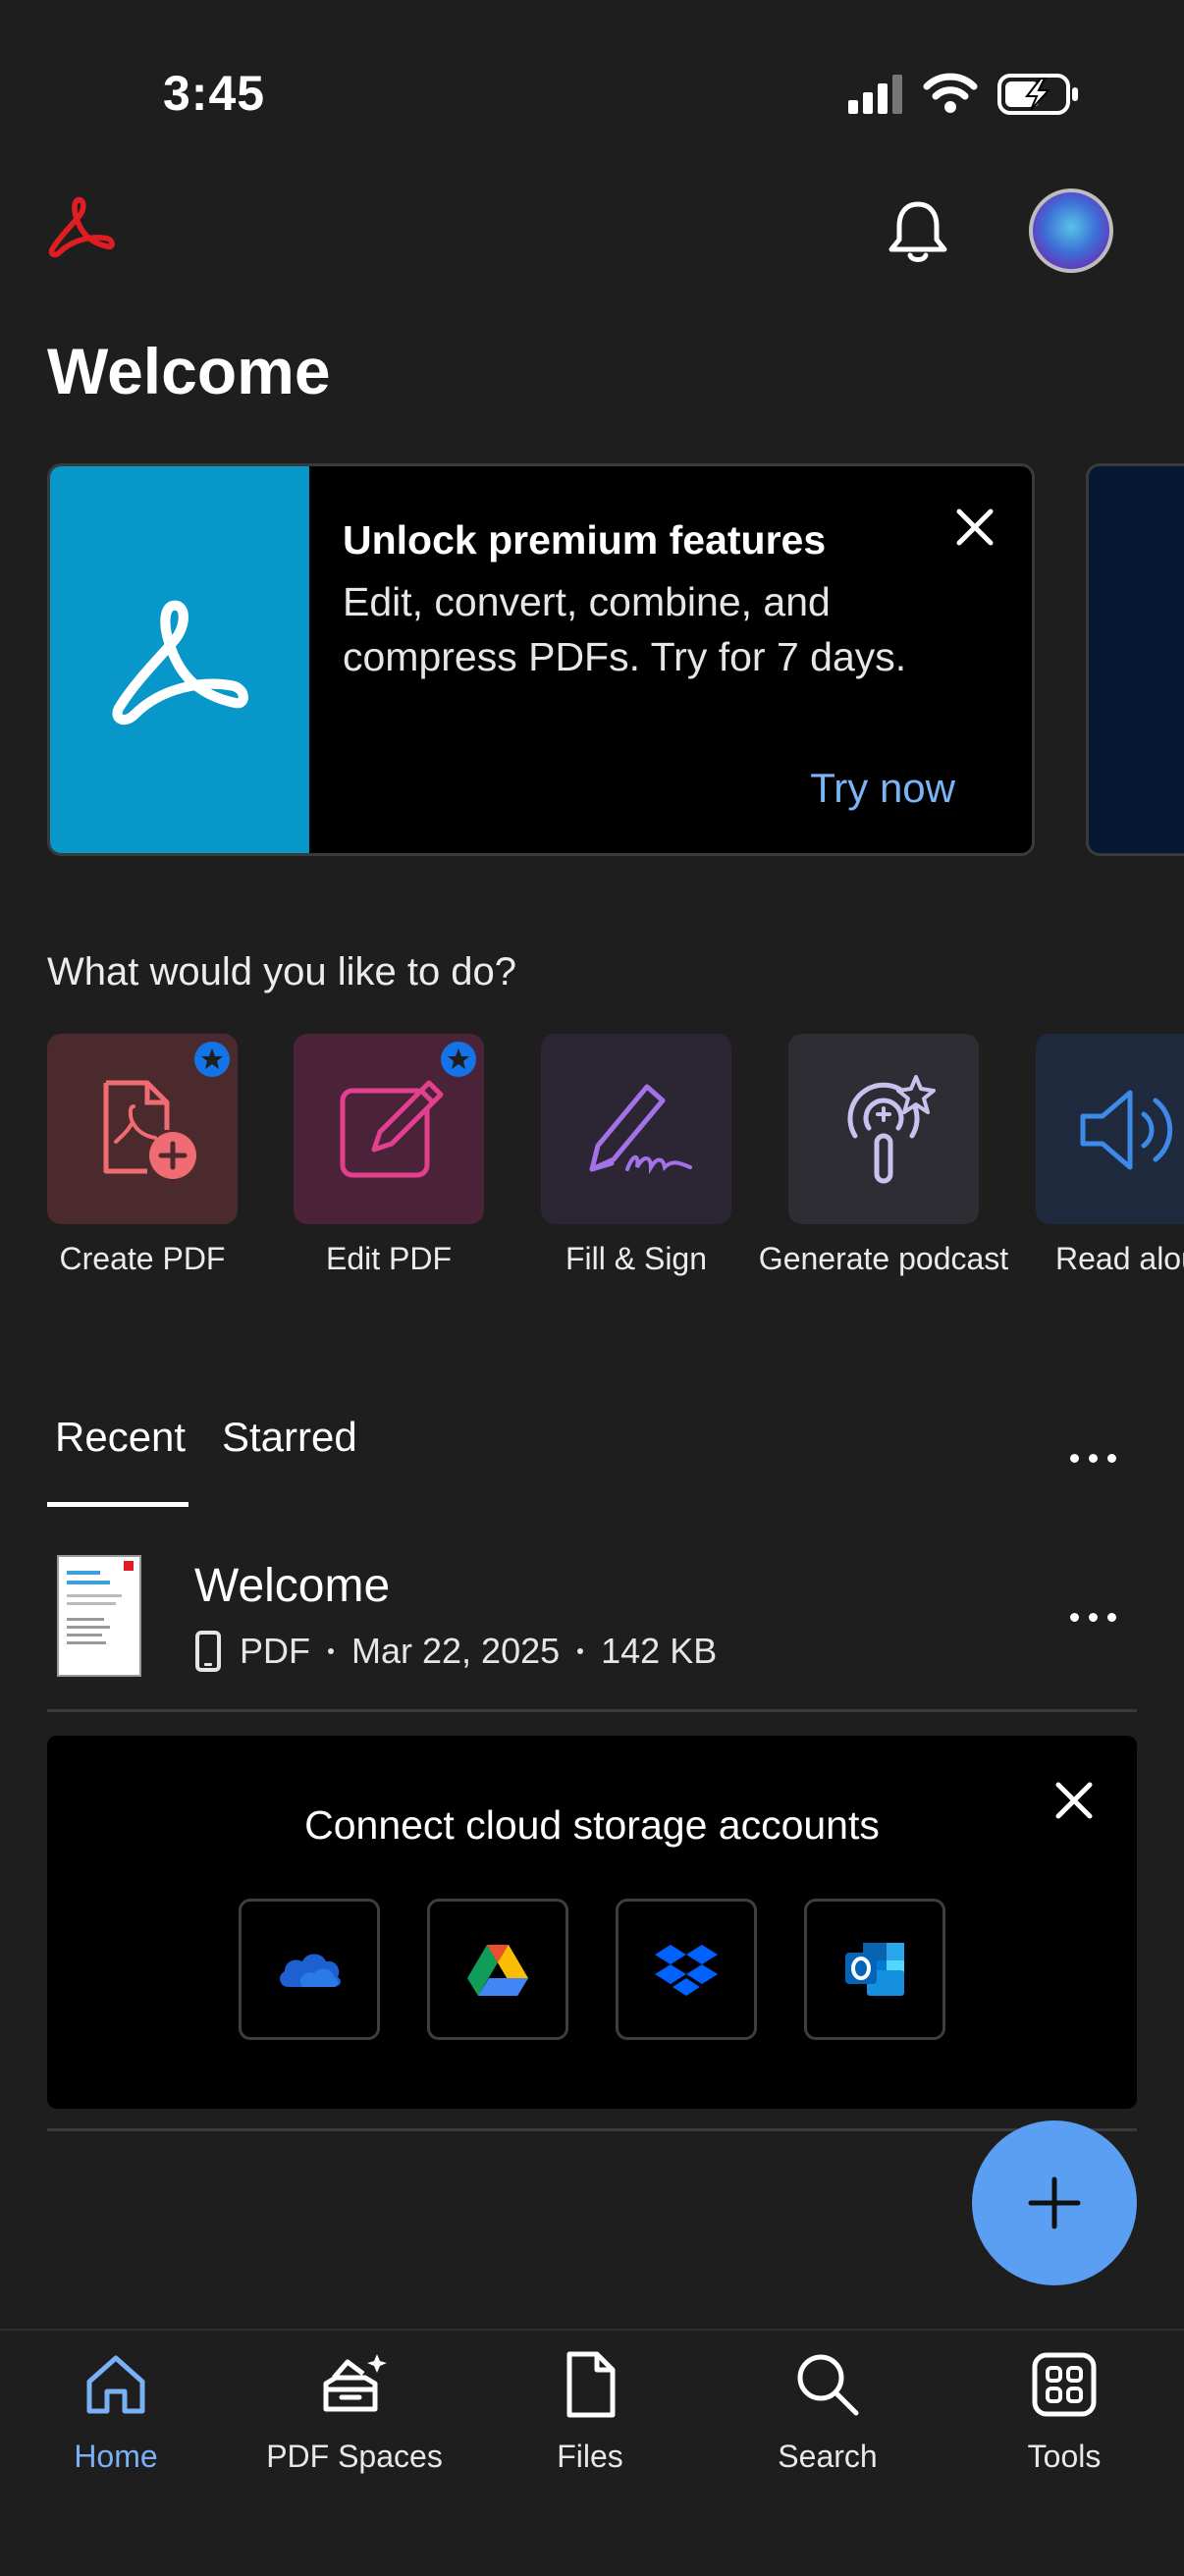  What do you see at coordinates (585, 540) in the screenshot?
I see `promo-title: Unlock premium features` at bounding box center [585, 540].